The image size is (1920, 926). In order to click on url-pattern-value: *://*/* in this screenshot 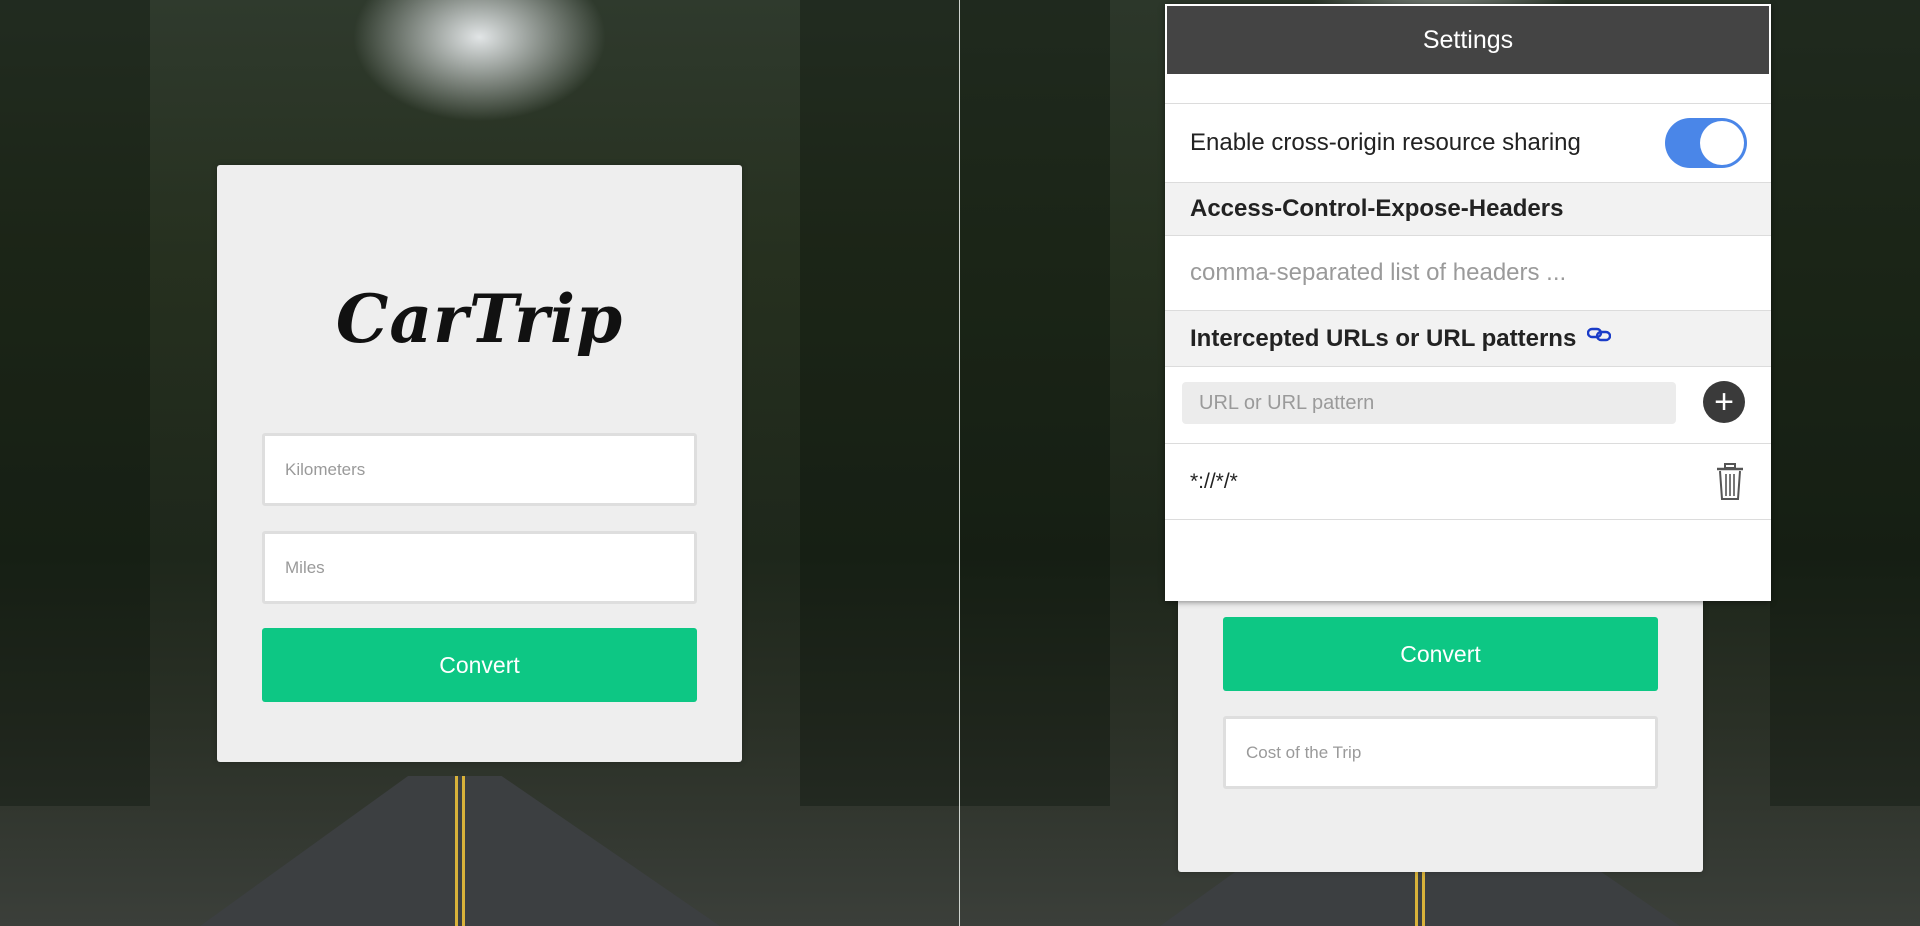, I will do `click(1214, 481)`.